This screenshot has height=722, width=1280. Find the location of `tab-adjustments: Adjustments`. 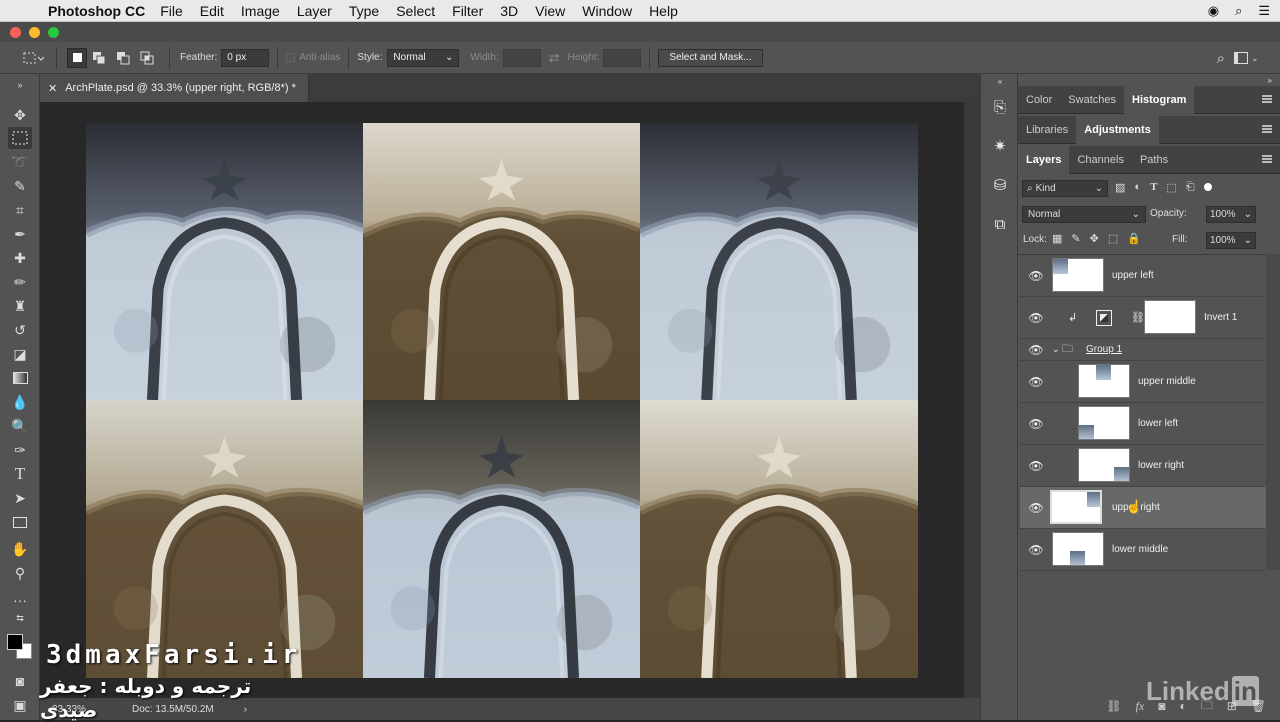

tab-adjustments: Adjustments is located at coordinates (1117, 129).